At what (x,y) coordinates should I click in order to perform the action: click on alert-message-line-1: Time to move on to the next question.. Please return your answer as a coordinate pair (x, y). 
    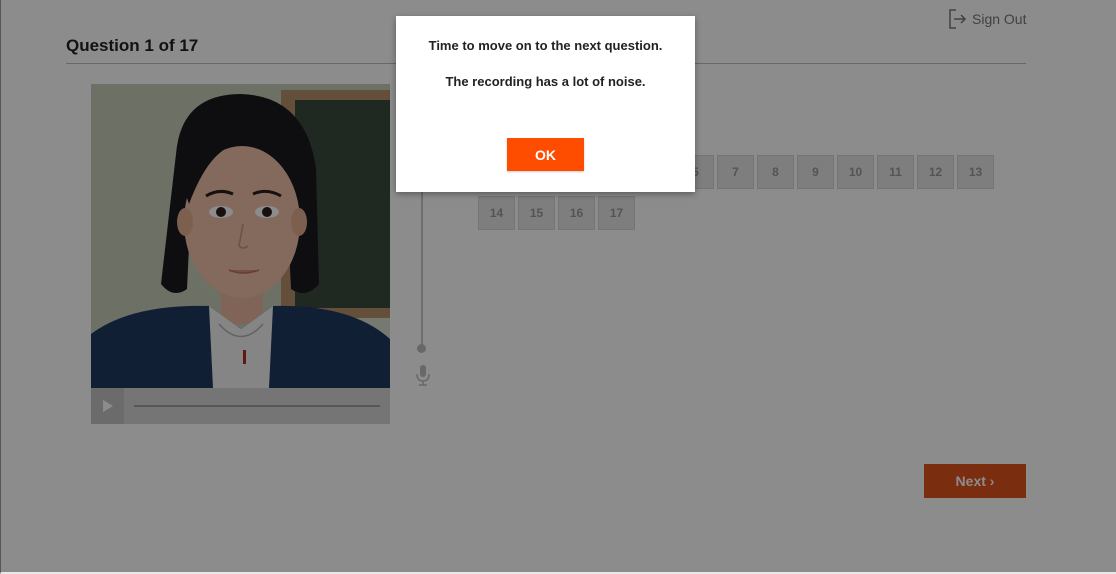
    Looking at the image, I should click on (545, 45).